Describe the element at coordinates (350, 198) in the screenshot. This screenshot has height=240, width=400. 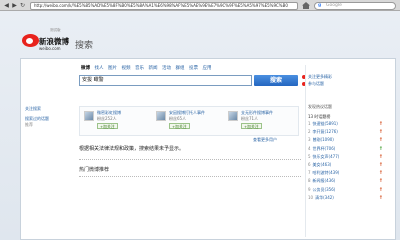
I see `trend-item: 10 清华(342) ↑` at that location.